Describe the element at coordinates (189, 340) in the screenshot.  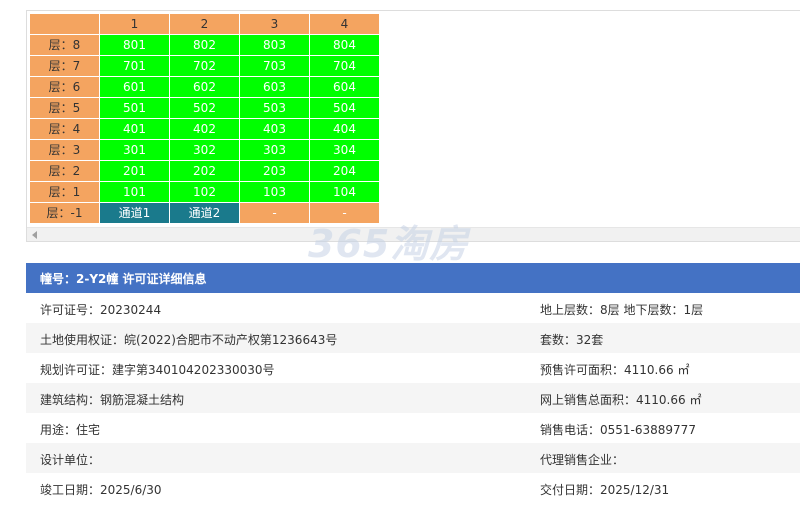
I see `info-left: 土地使用权证：皖(2022)合肥市不动产权第1236643号` at that location.